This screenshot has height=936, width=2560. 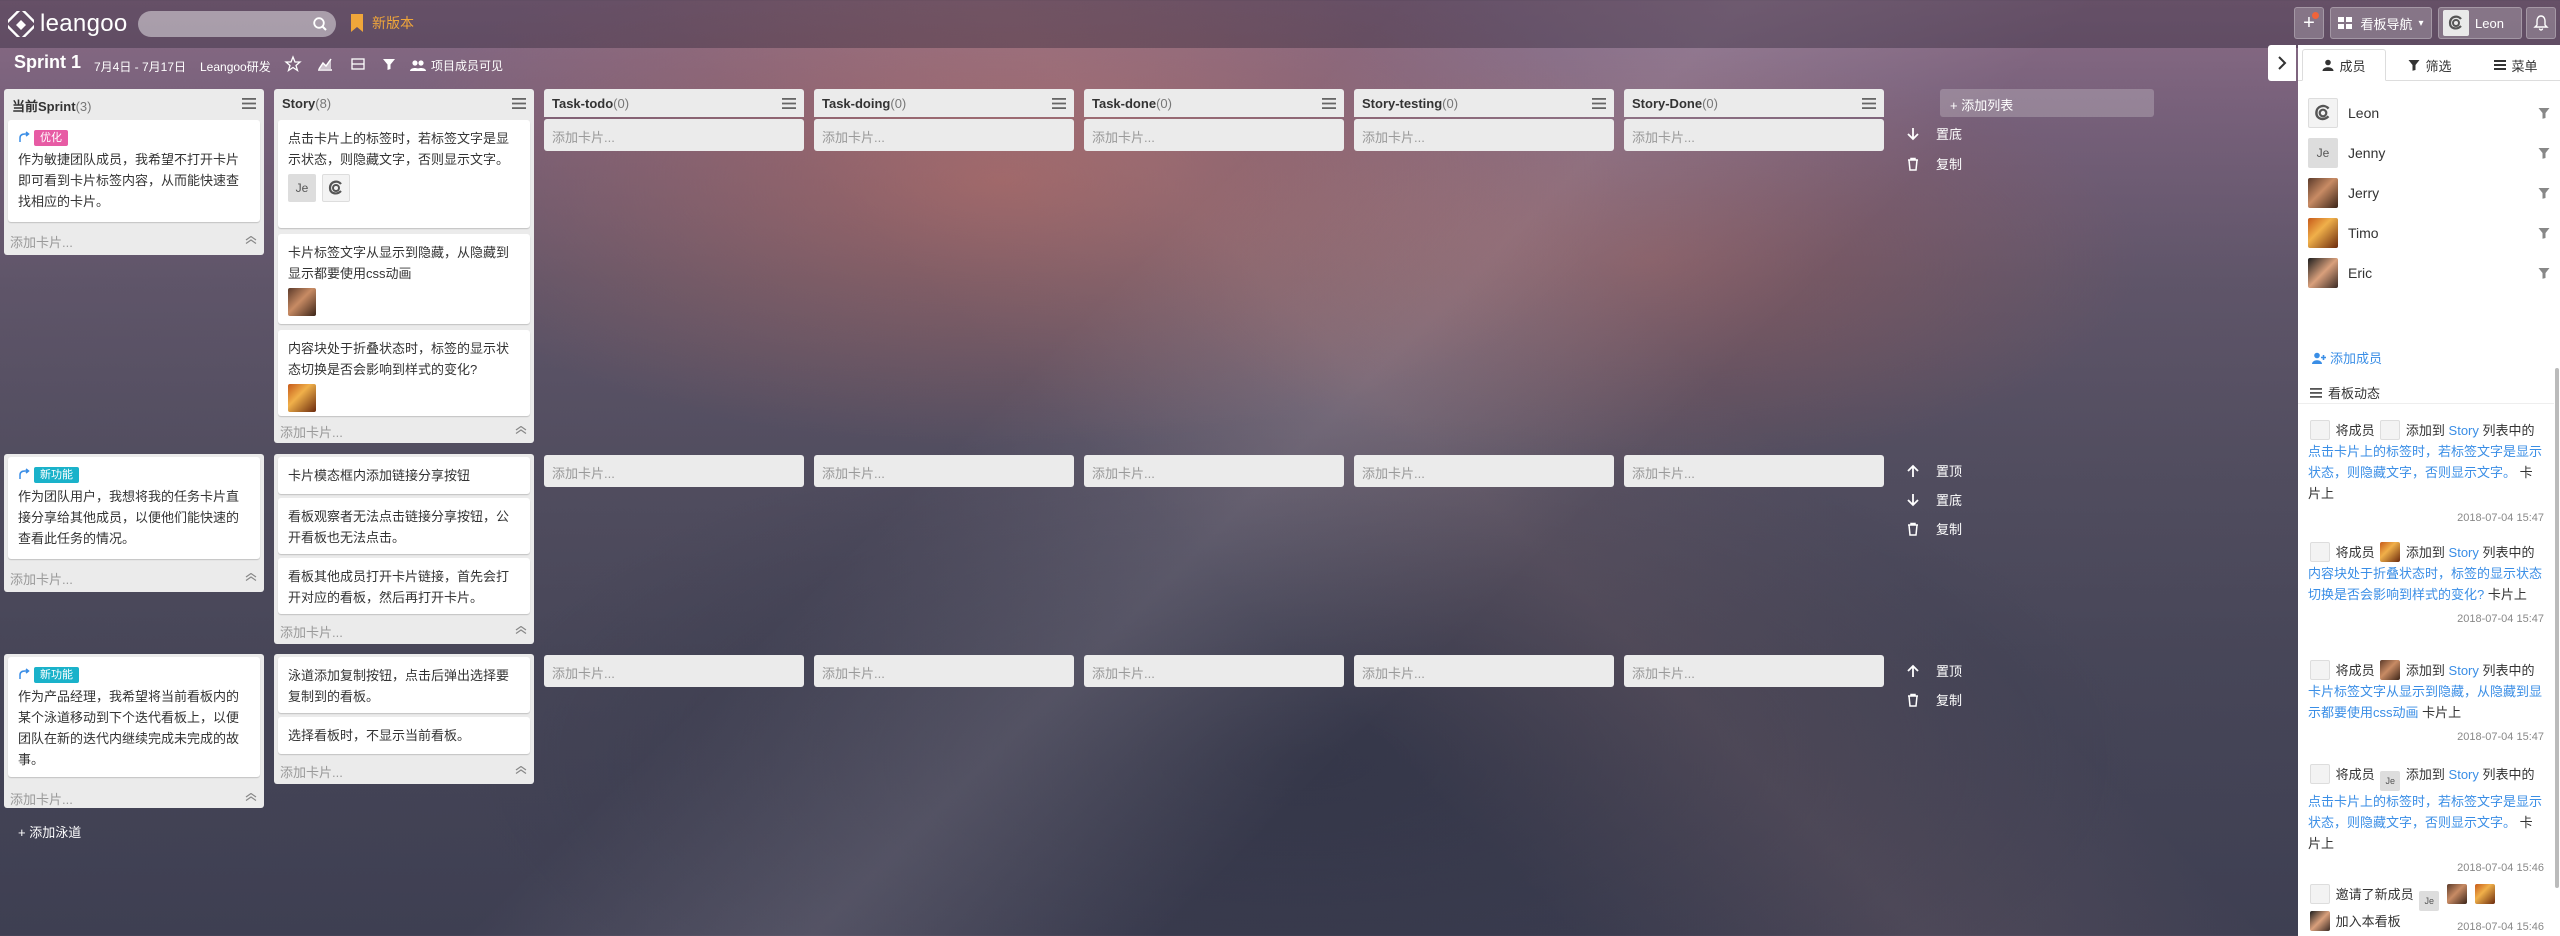 I want to click on star-icon, so click(x=293, y=64).